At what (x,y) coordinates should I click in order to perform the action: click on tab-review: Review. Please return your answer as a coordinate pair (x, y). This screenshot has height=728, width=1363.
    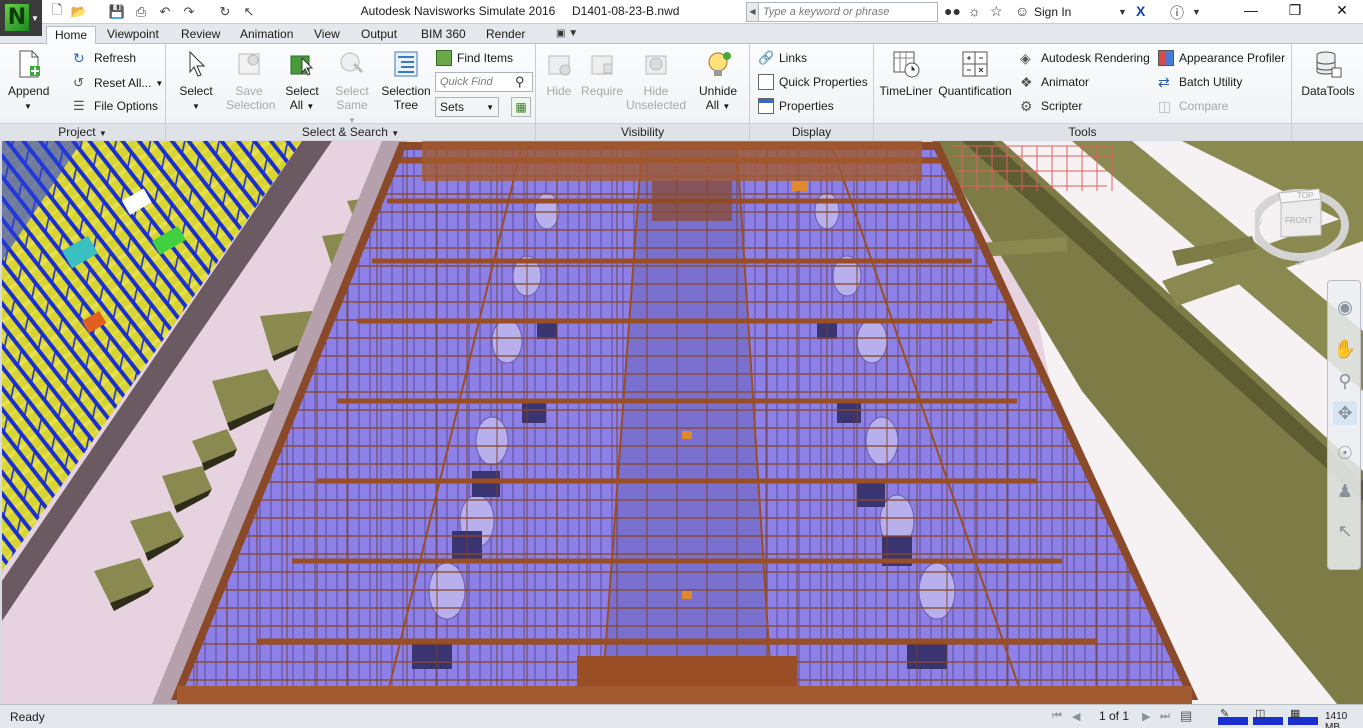
    Looking at the image, I should click on (200, 35).